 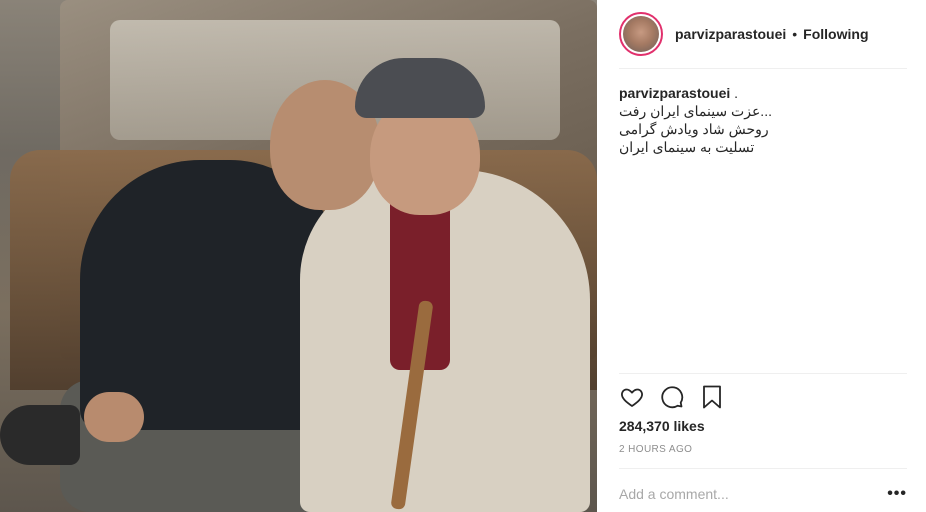 I want to click on avatar-image, so click(x=641, y=34).